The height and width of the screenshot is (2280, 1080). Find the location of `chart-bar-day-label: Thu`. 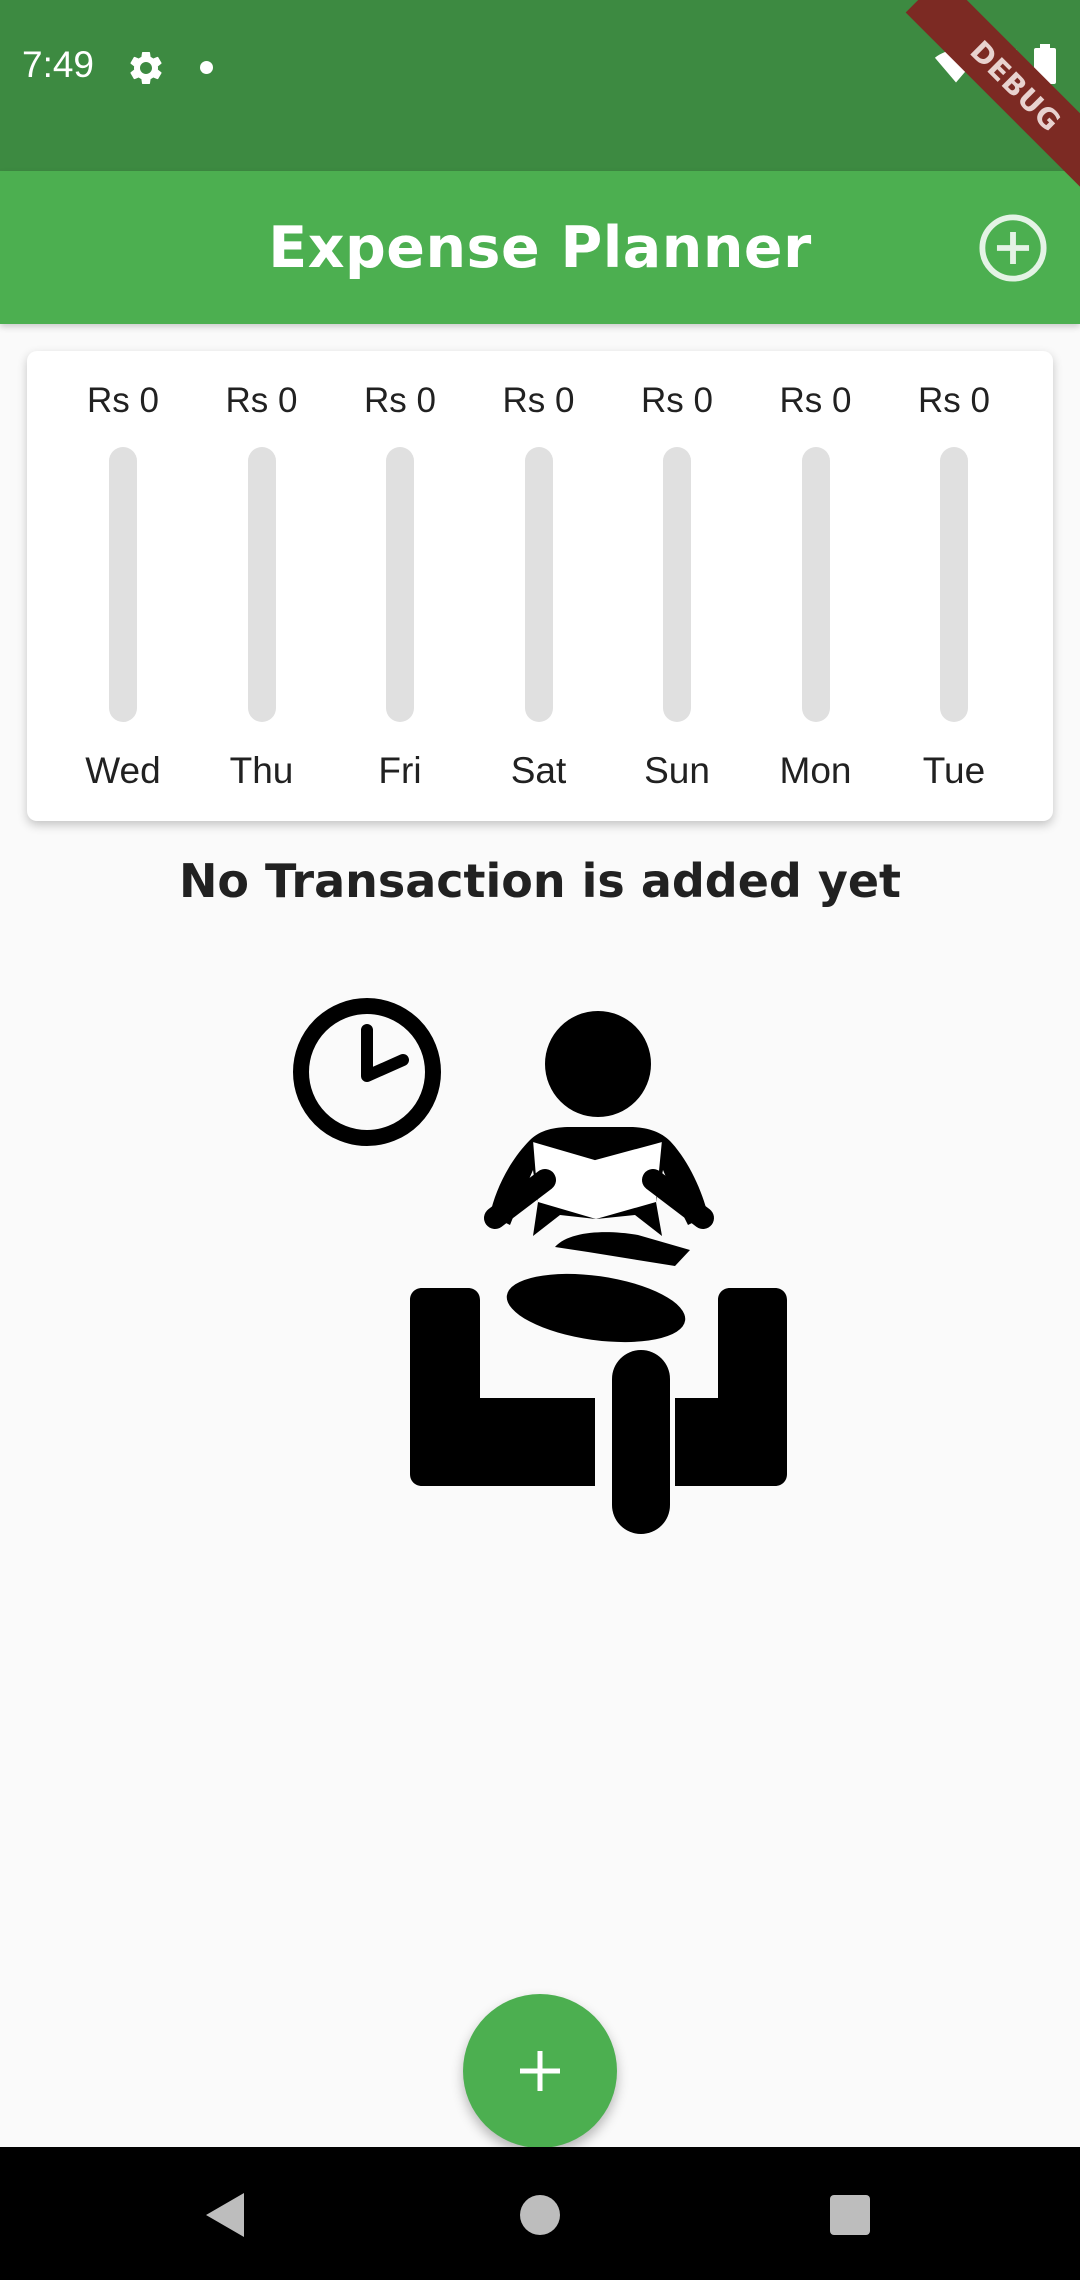

chart-bar-day-label: Thu is located at coordinates (261, 770).